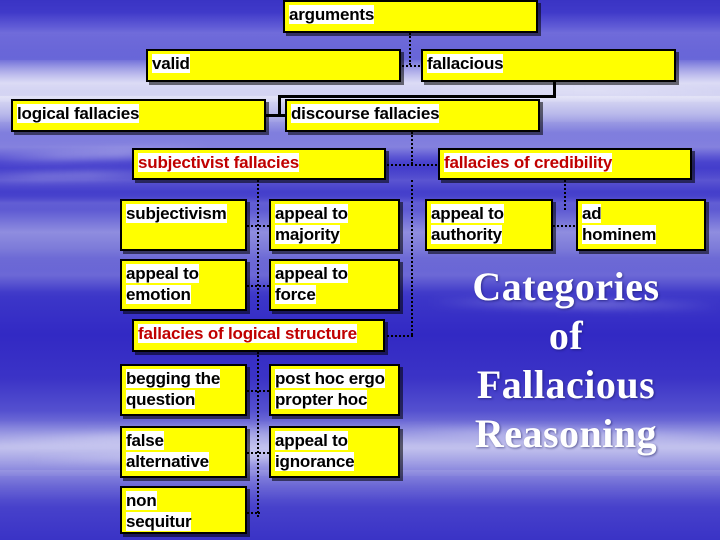 The width and height of the screenshot is (720, 540). Describe the element at coordinates (548, 65) in the screenshot. I see `node-fallacious: fallacious` at that location.